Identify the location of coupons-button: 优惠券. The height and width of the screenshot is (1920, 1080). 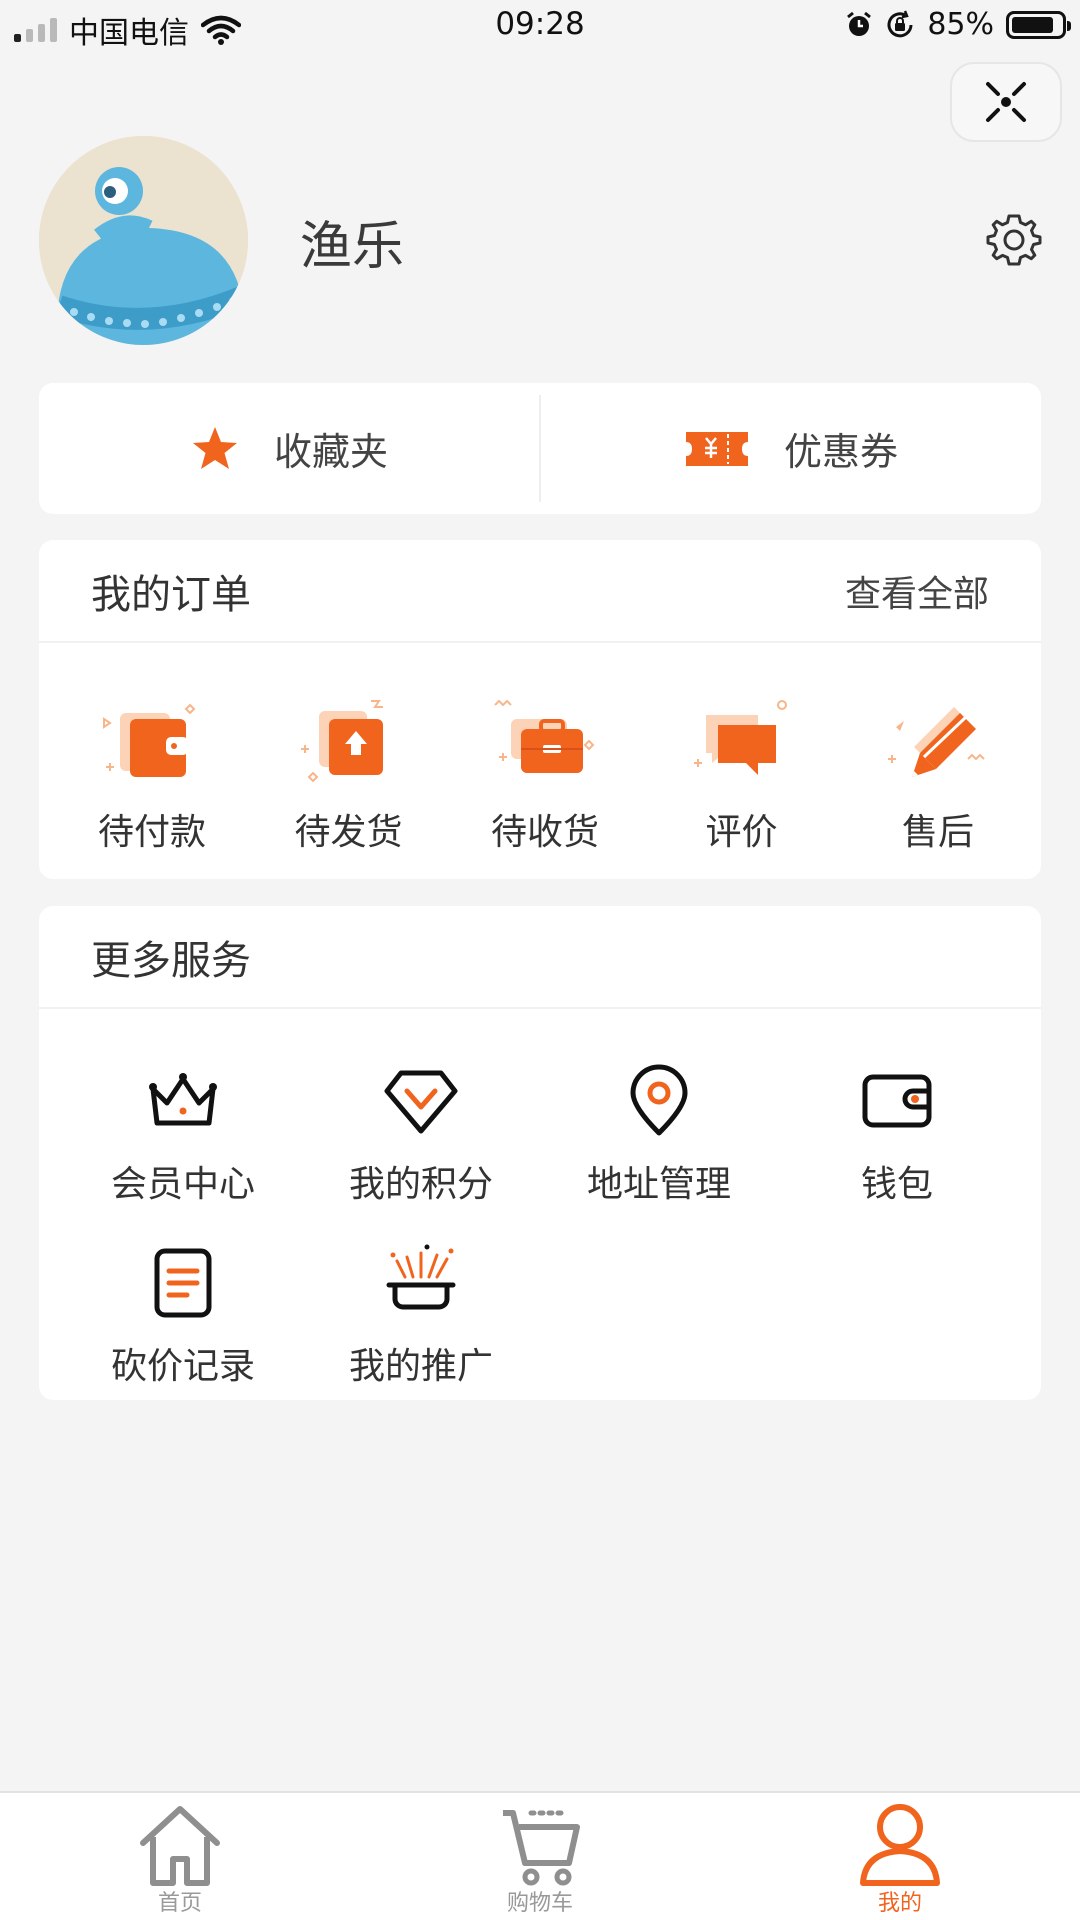
(791, 448).